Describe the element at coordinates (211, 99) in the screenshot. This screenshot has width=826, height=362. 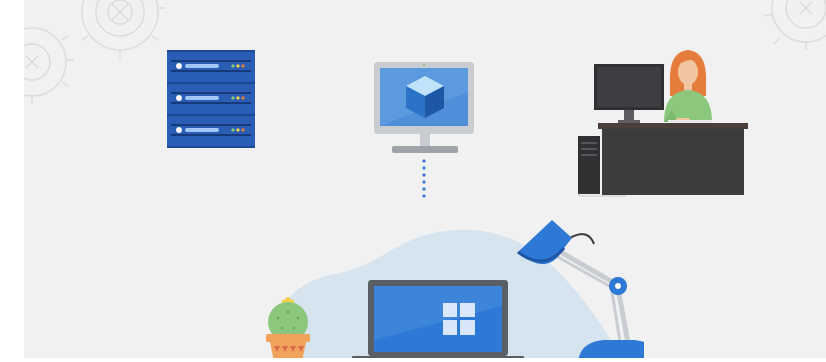
I see `server-rack-icon` at that location.